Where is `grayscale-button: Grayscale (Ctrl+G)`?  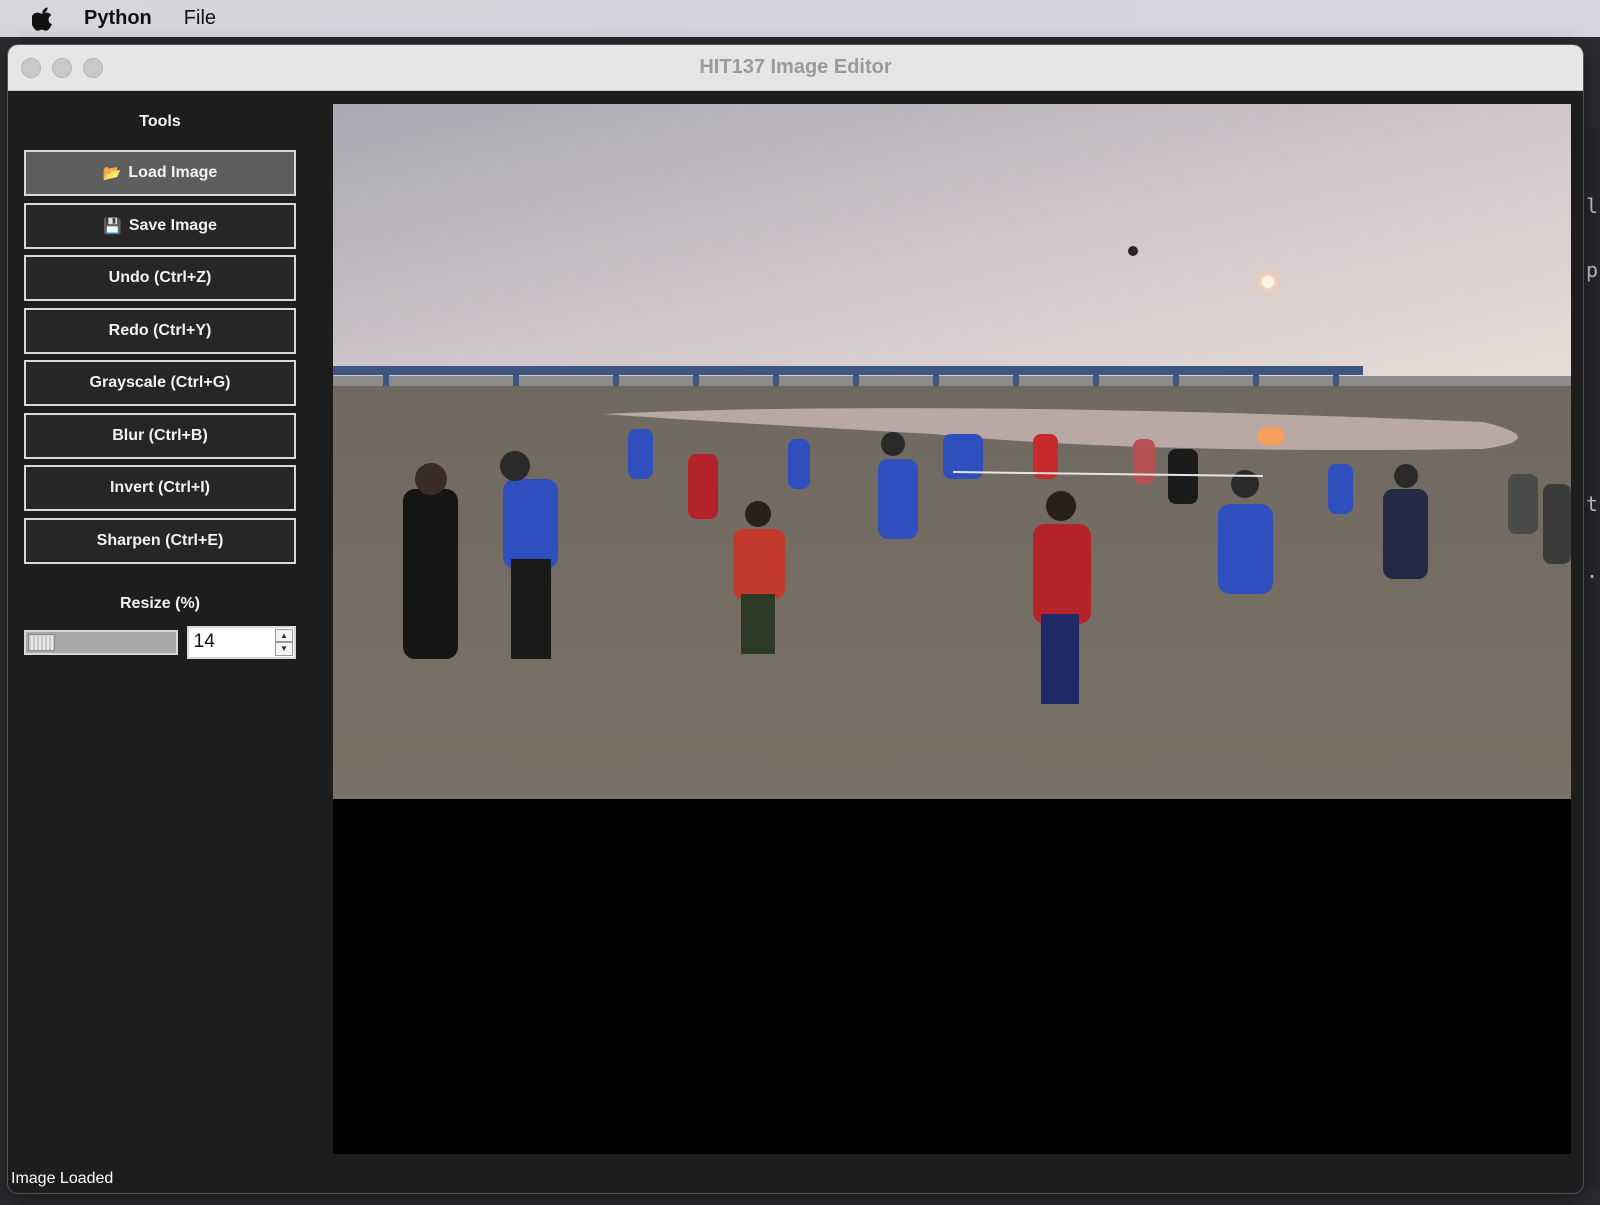
grayscale-button: Grayscale (Ctrl+G) is located at coordinates (160, 383).